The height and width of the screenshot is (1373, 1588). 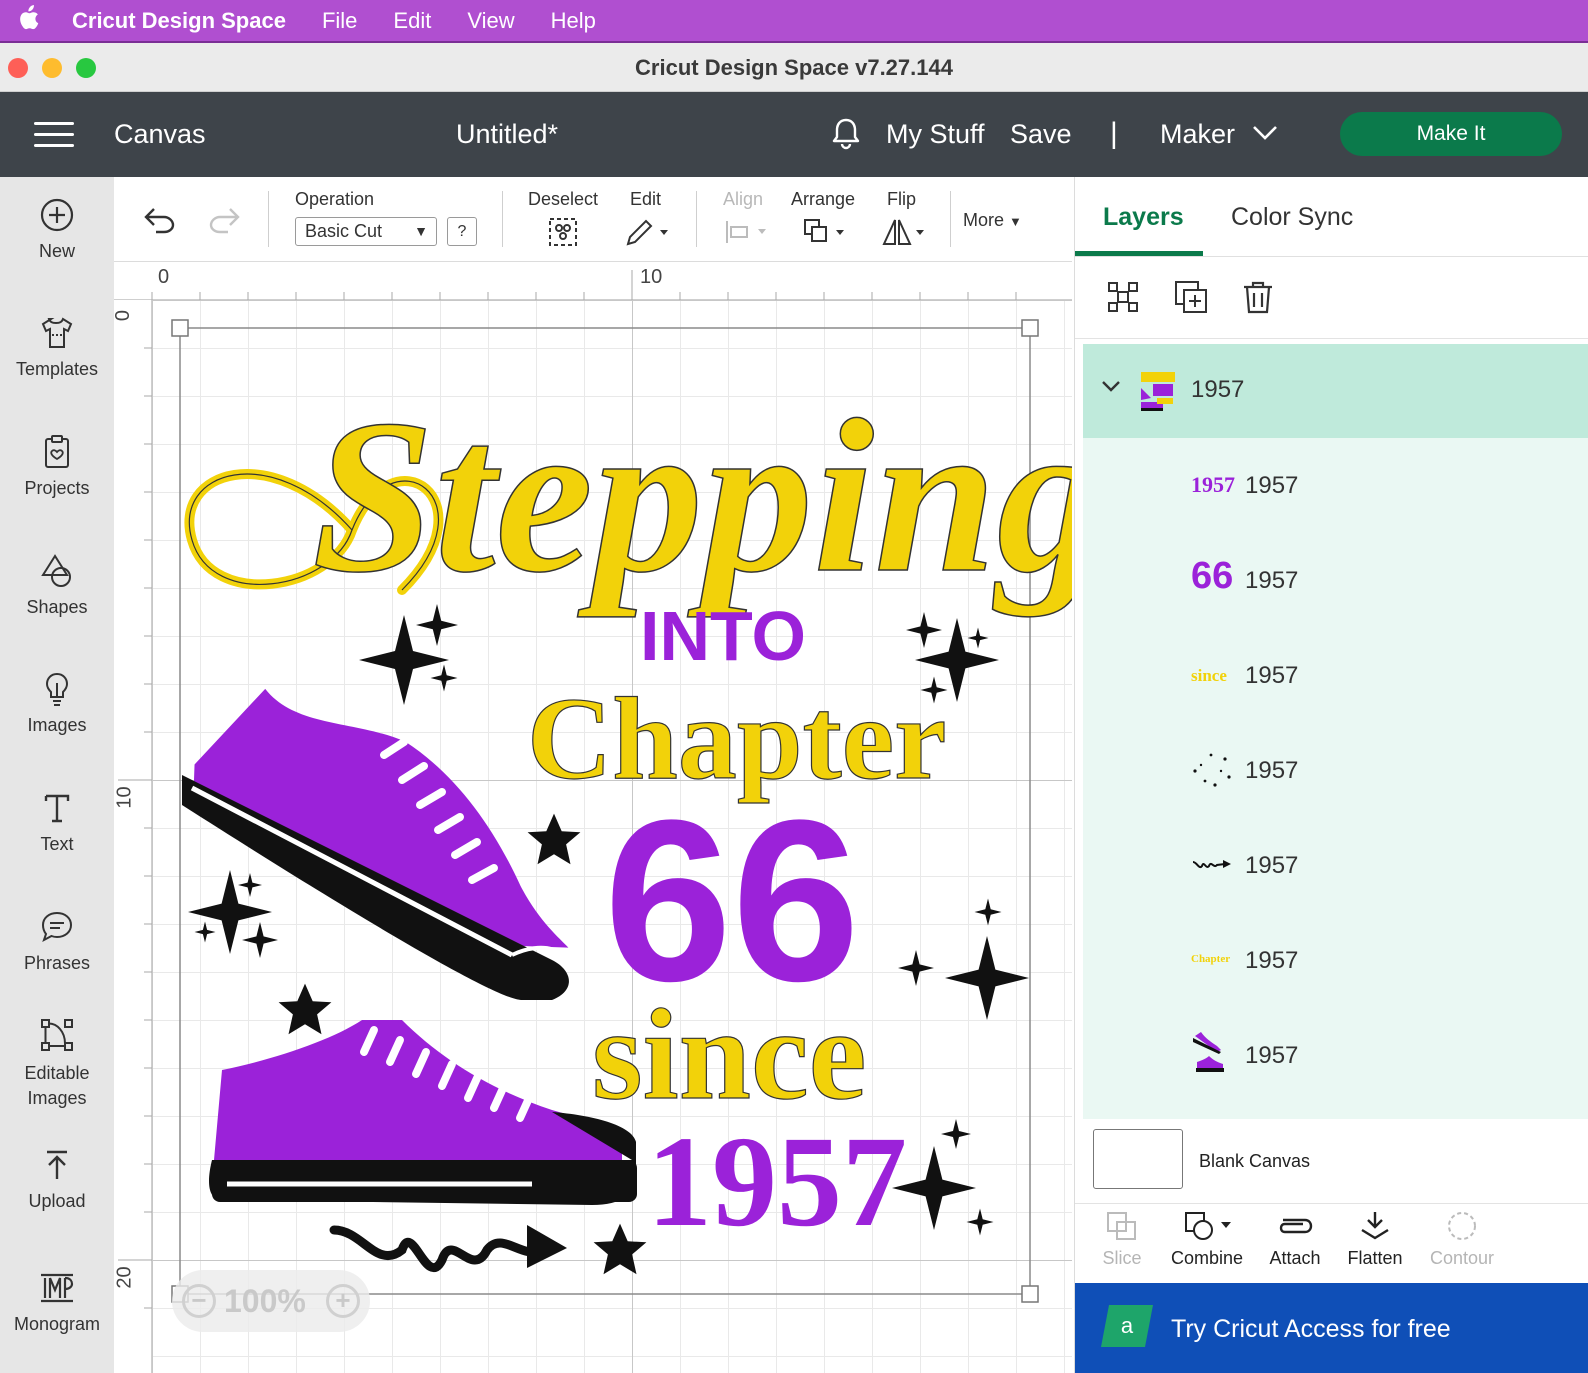 What do you see at coordinates (1041, 134) in the screenshot?
I see `save-button: Save` at bounding box center [1041, 134].